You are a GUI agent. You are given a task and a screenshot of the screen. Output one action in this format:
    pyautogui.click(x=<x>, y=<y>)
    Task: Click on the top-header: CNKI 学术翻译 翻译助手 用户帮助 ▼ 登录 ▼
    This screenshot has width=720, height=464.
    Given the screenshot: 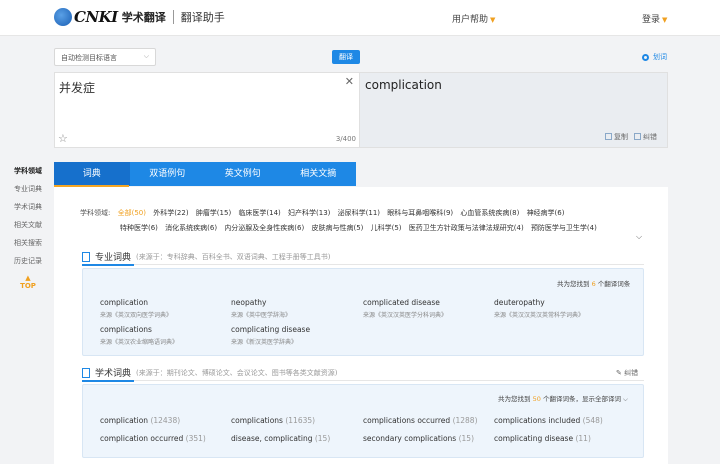 What is the action you would take?
    pyautogui.click(x=360, y=18)
    